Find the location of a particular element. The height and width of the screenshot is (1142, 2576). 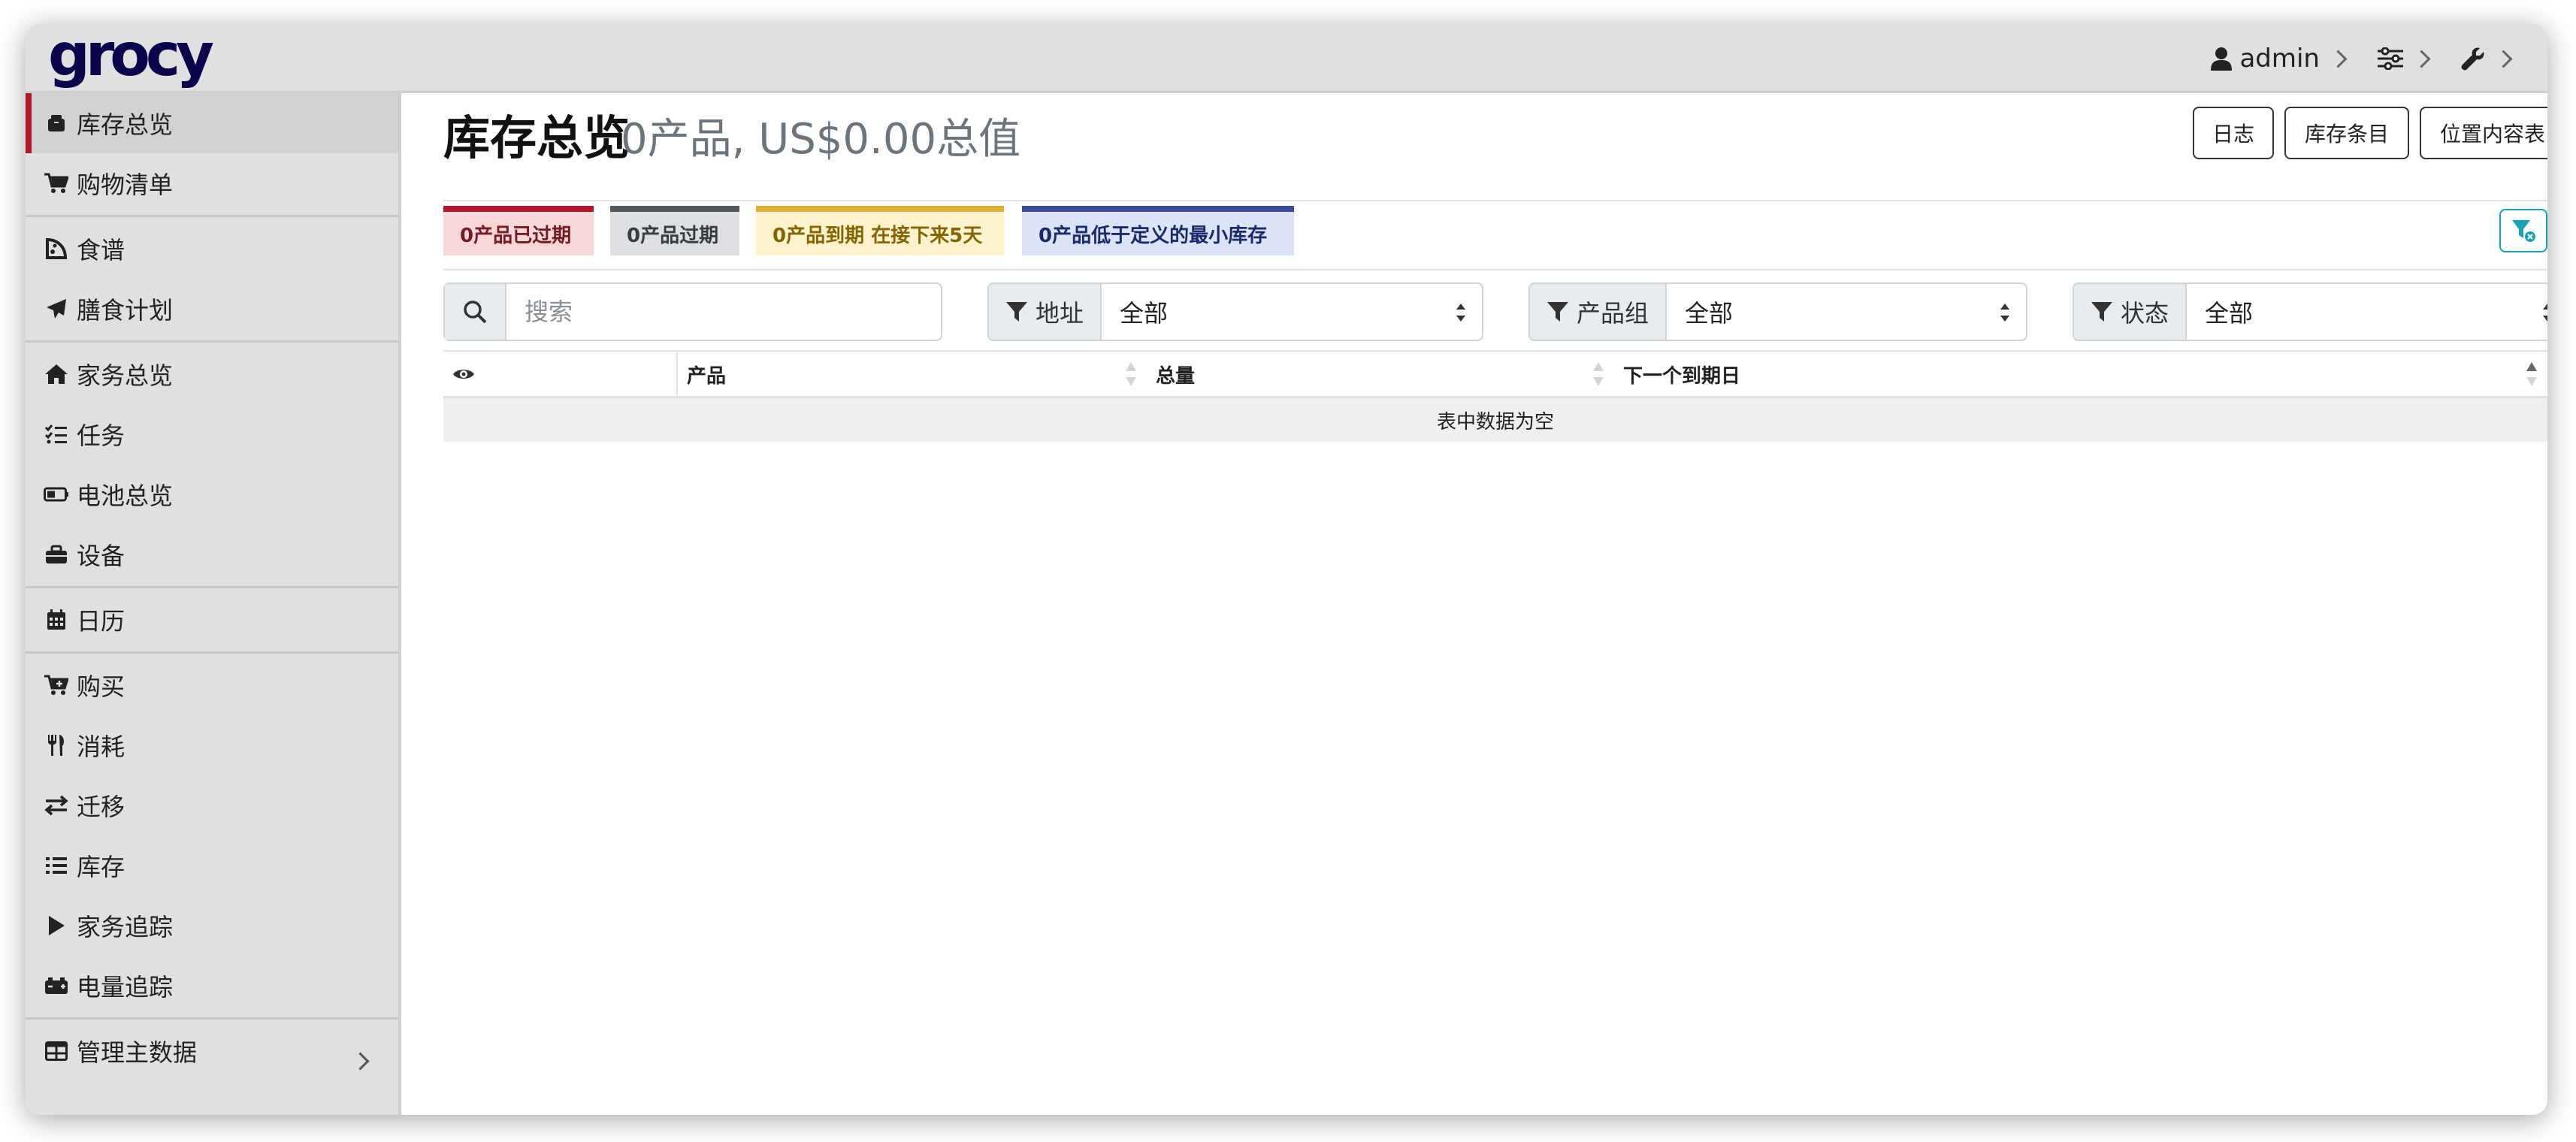

paper-plane-icon is located at coordinates (57, 308).